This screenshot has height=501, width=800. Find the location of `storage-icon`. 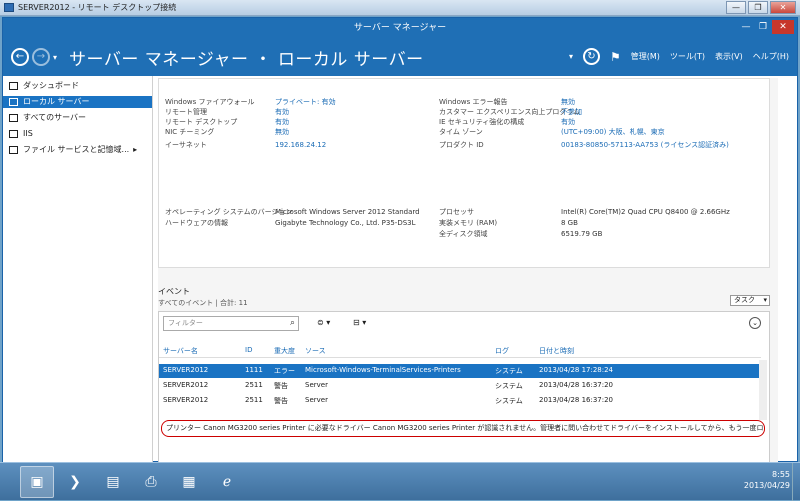

storage-icon is located at coordinates (13, 150).